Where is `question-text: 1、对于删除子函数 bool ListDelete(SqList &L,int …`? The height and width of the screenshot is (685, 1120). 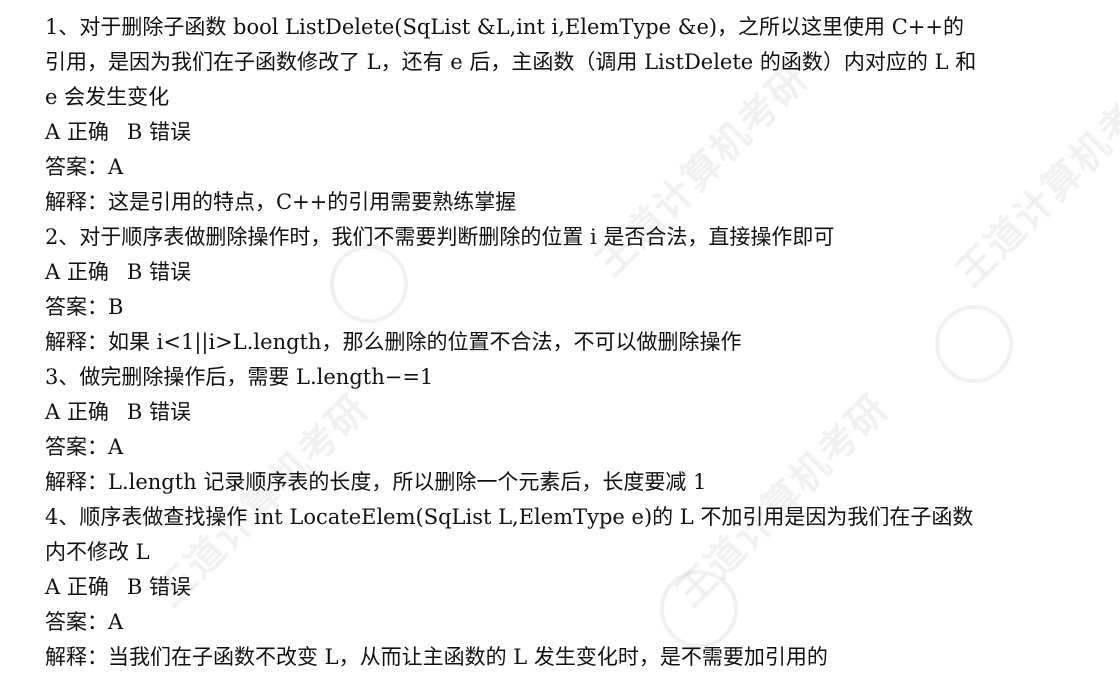
question-text: 1、对于删除子函数 bool ListDelete(SqList &L,int … is located at coordinates (511, 62).